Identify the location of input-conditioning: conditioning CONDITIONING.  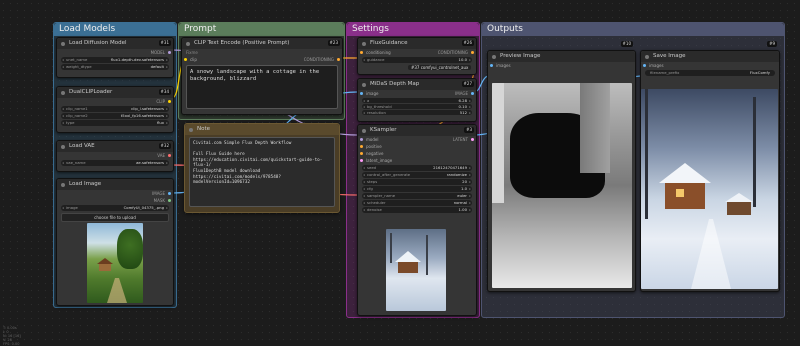
(417, 52).